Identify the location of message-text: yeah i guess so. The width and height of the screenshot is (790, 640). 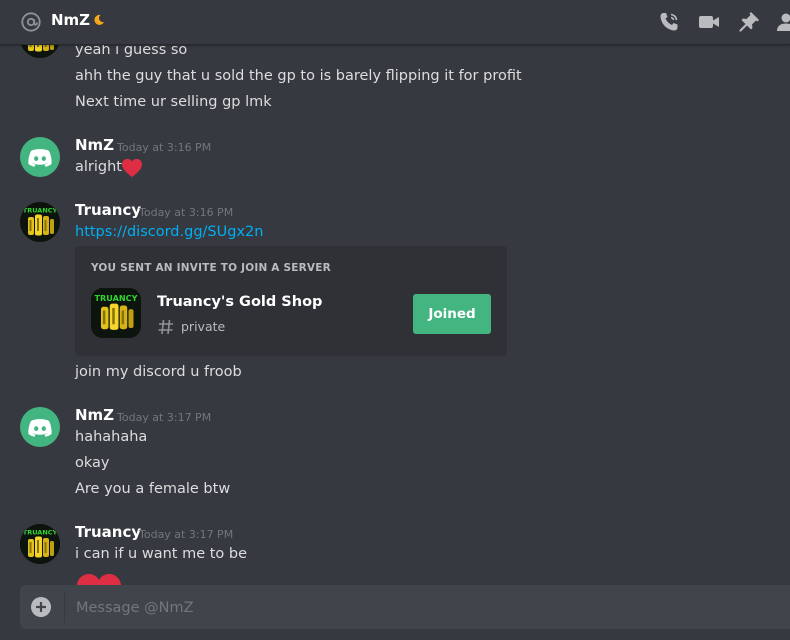
(131, 51).